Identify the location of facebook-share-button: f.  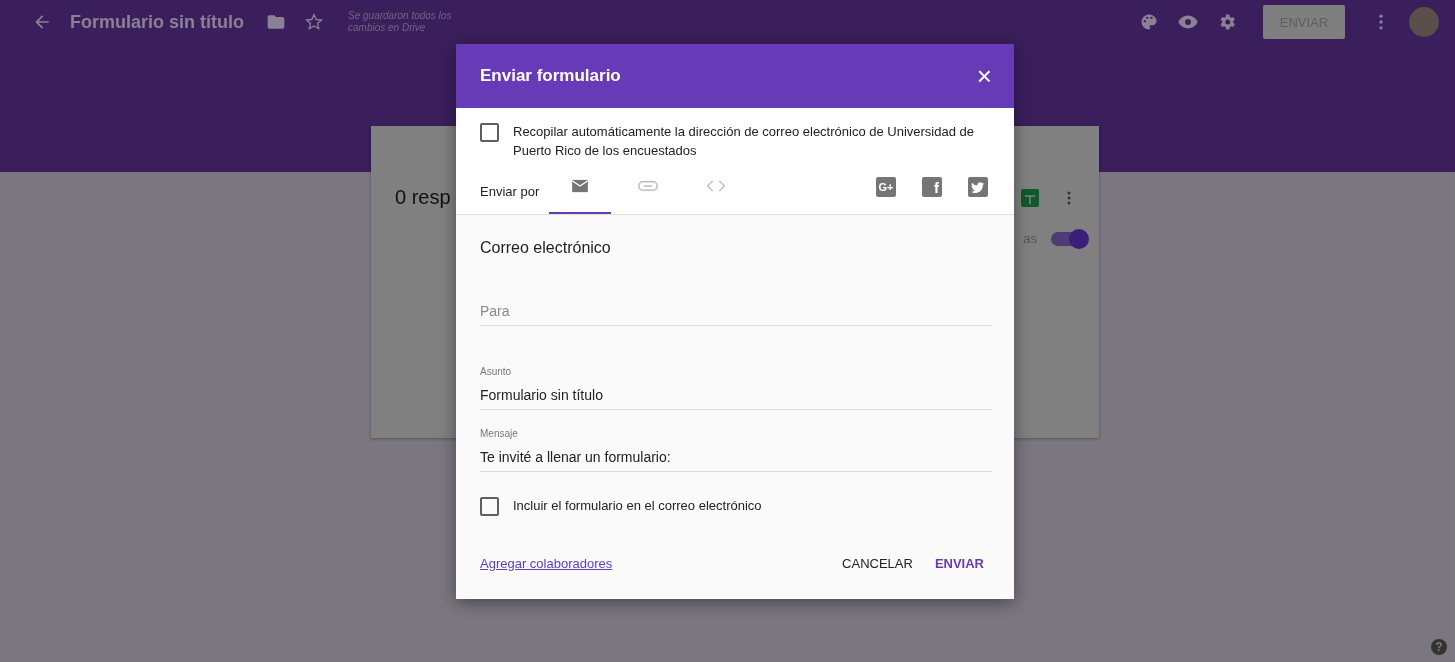
(932, 187).